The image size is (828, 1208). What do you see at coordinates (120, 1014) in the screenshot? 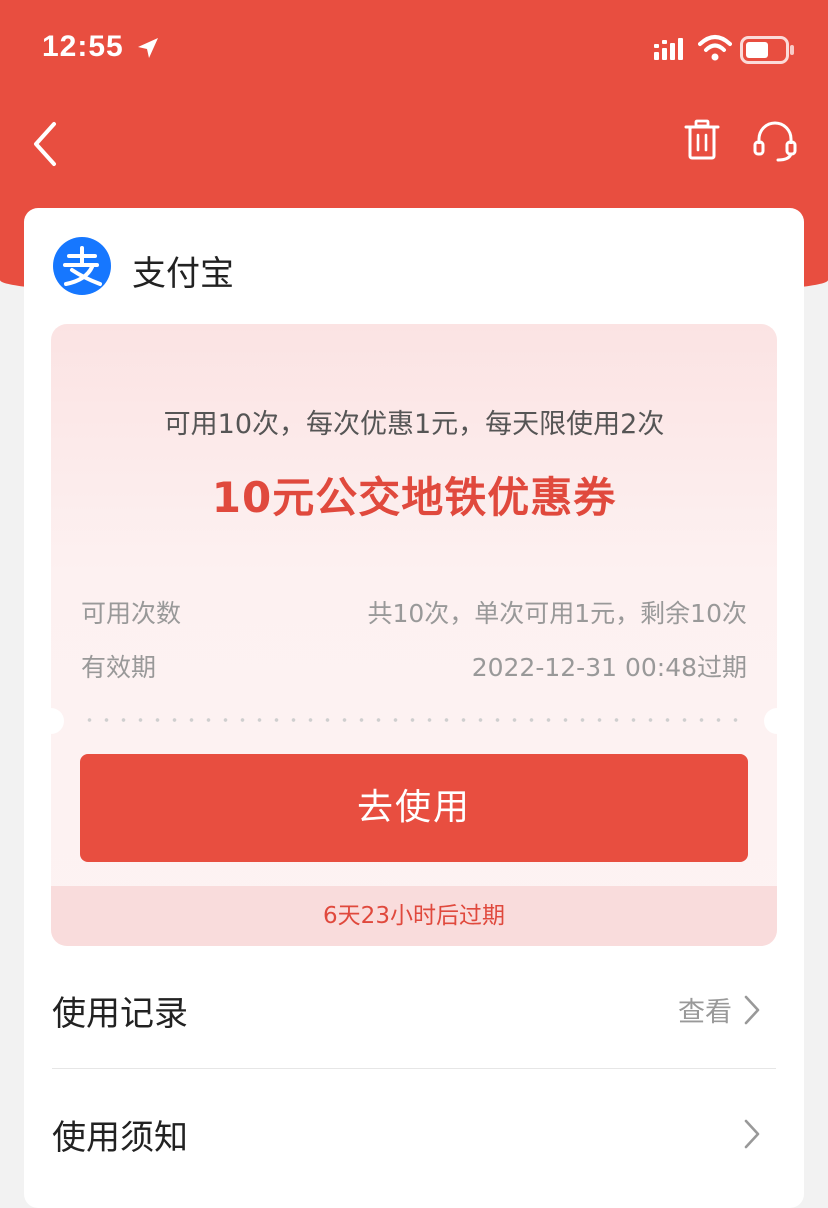
I see `usage-record-label: 使用记录` at bounding box center [120, 1014].